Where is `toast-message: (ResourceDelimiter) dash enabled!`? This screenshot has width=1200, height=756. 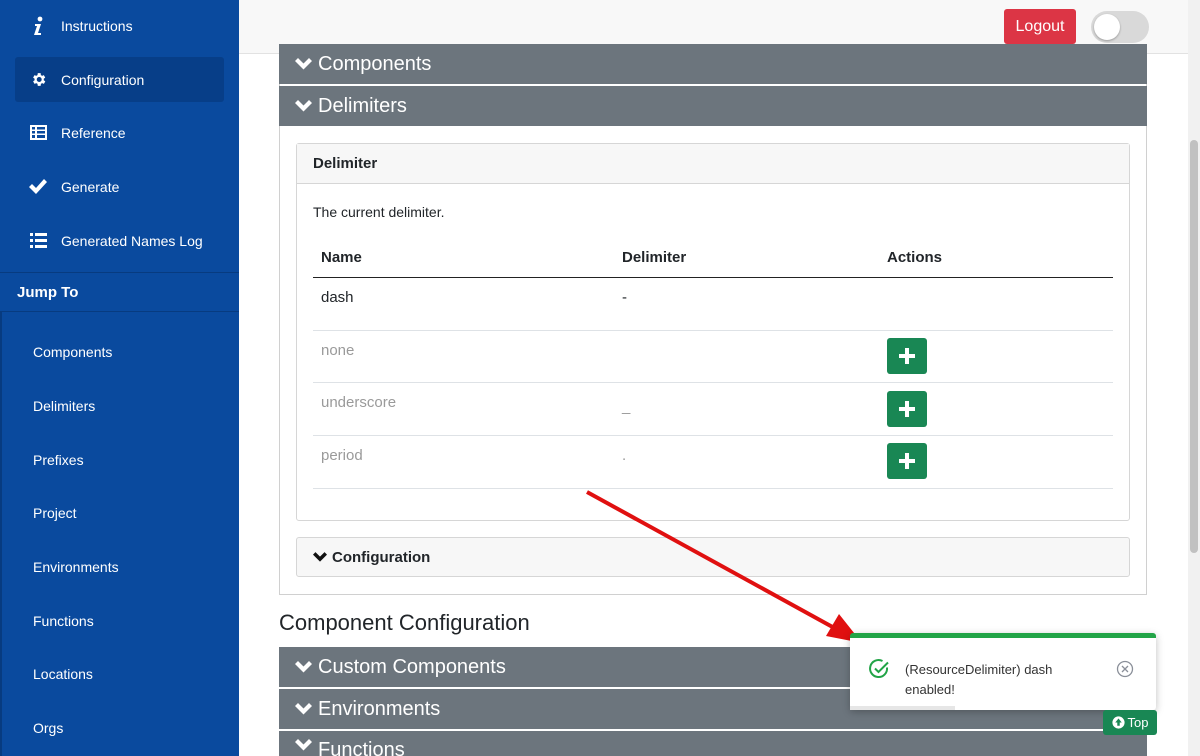
toast-message: (ResourceDelimiter) dash enabled! is located at coordinates (979, 679).